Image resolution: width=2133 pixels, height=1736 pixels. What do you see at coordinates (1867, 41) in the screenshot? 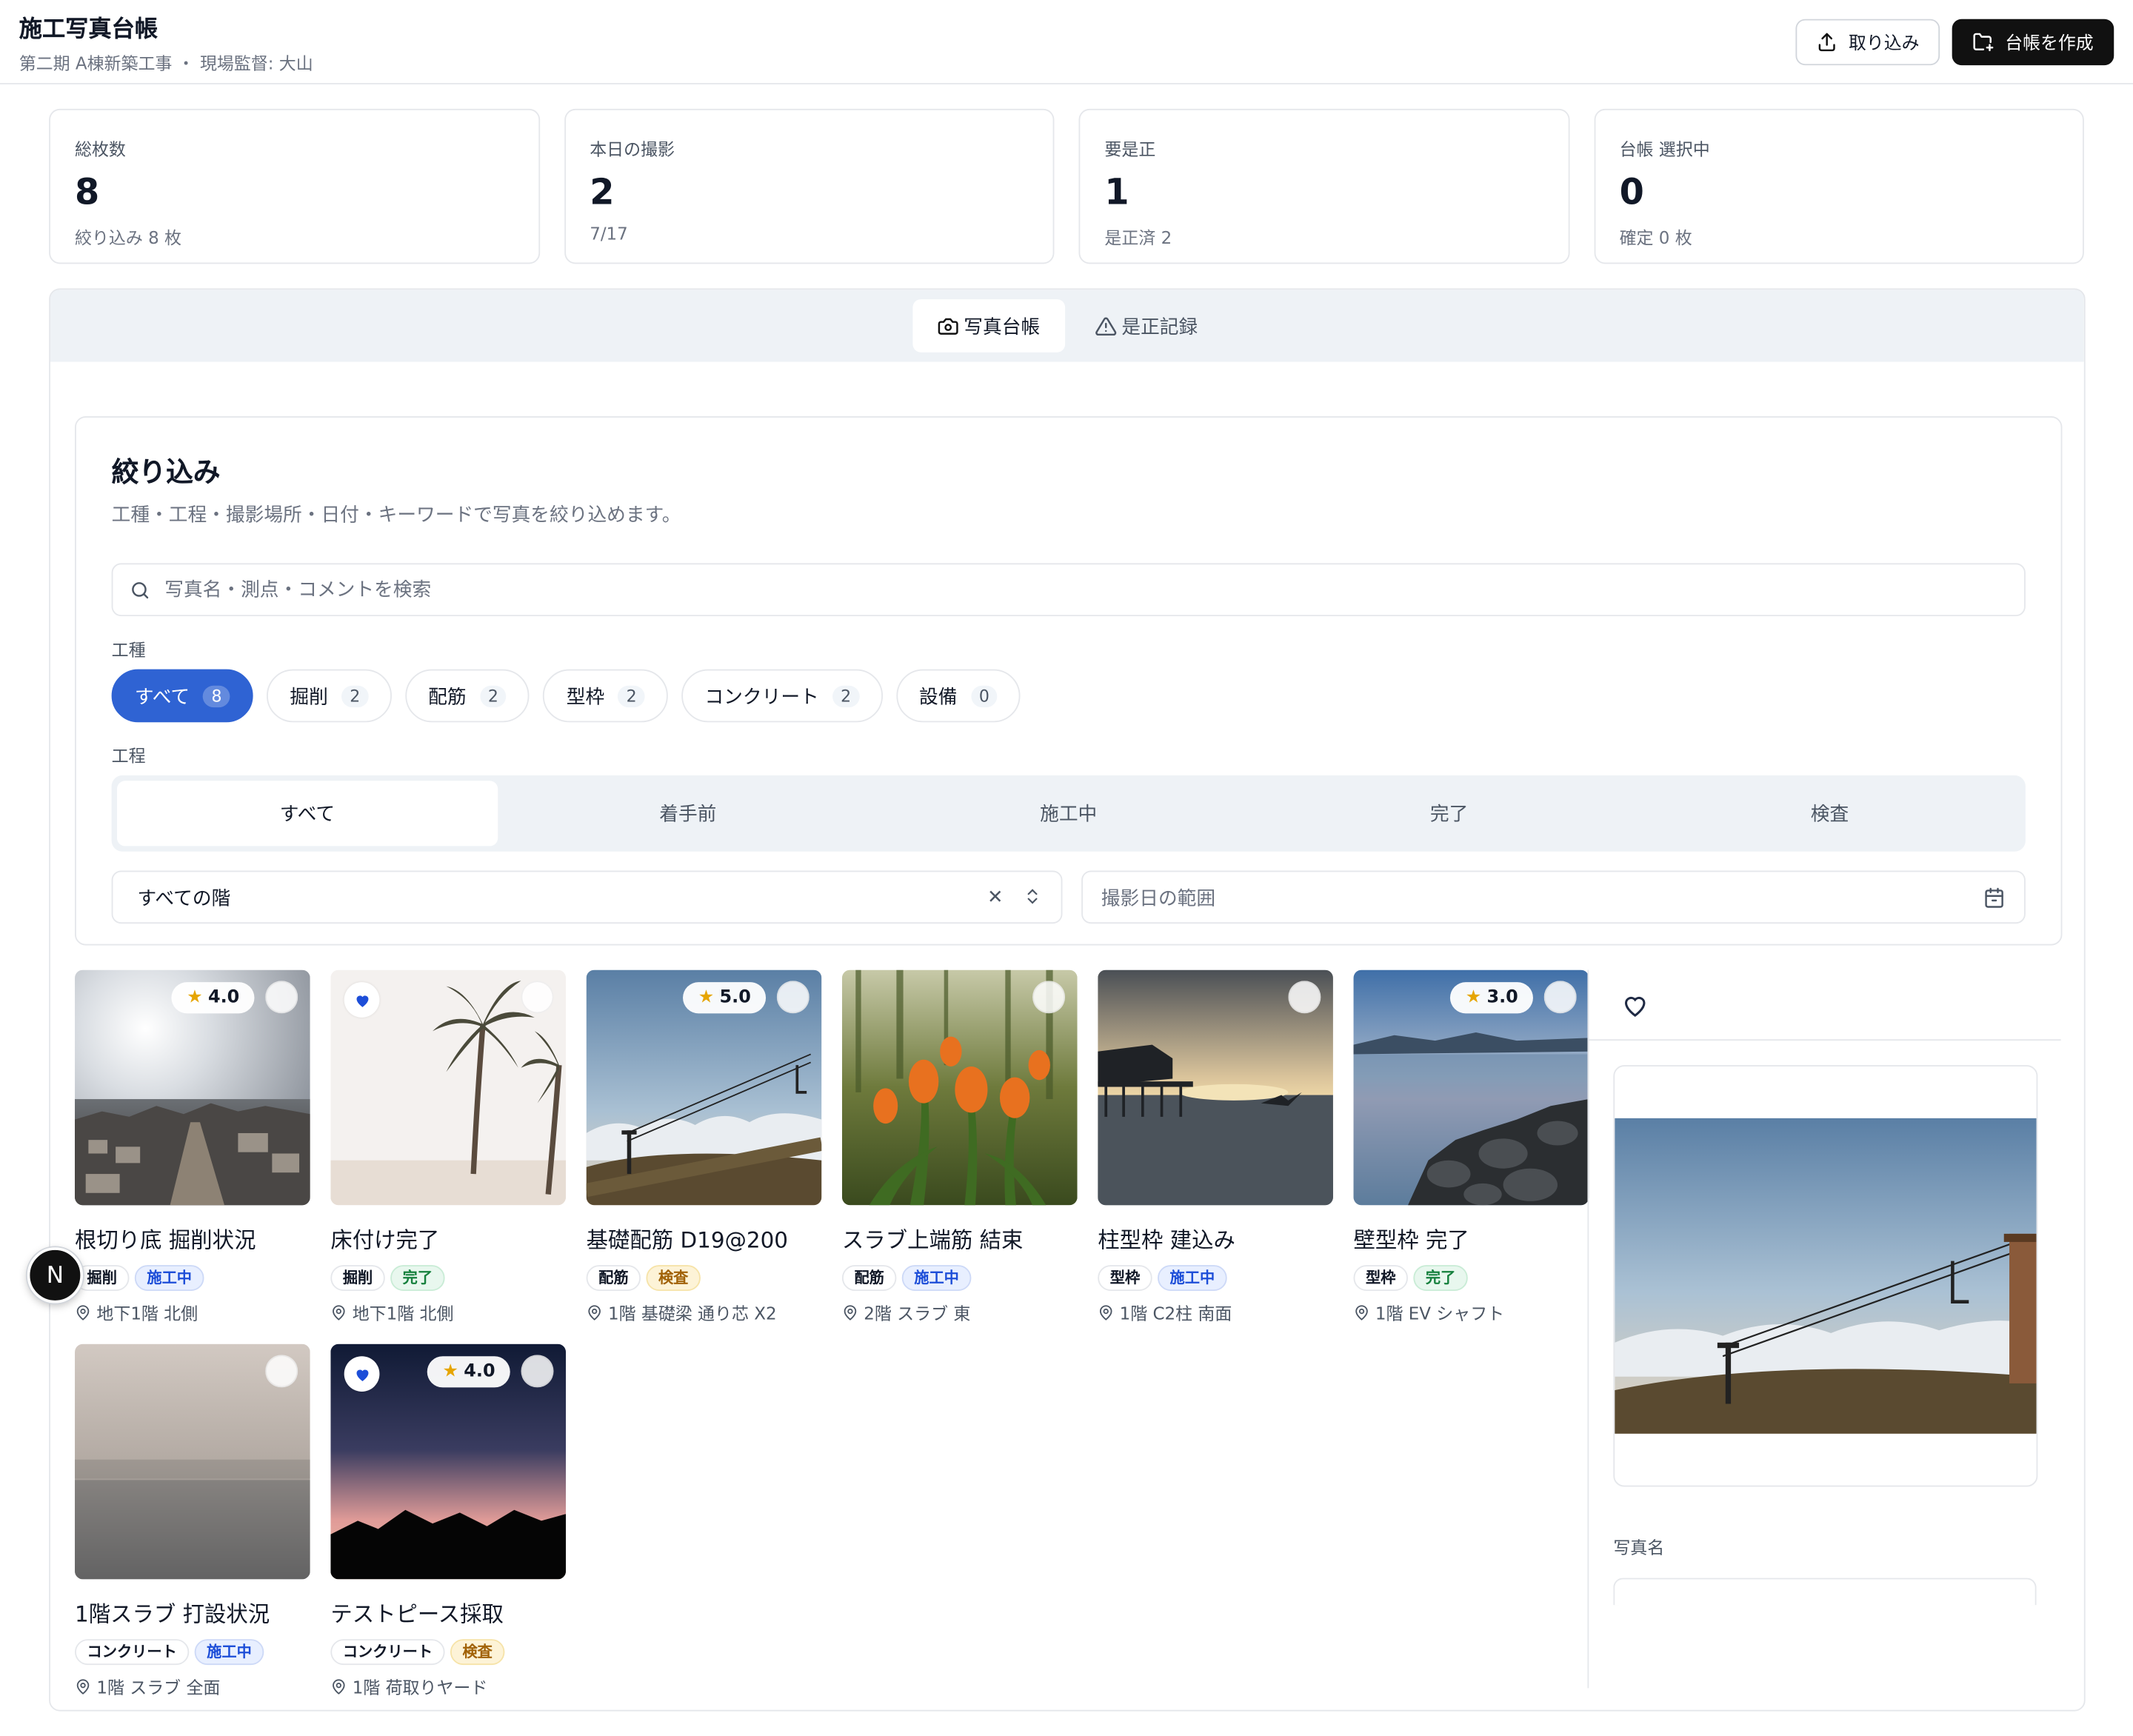
I see `import-button: 取り込み` at bounding box center [1867, 41].